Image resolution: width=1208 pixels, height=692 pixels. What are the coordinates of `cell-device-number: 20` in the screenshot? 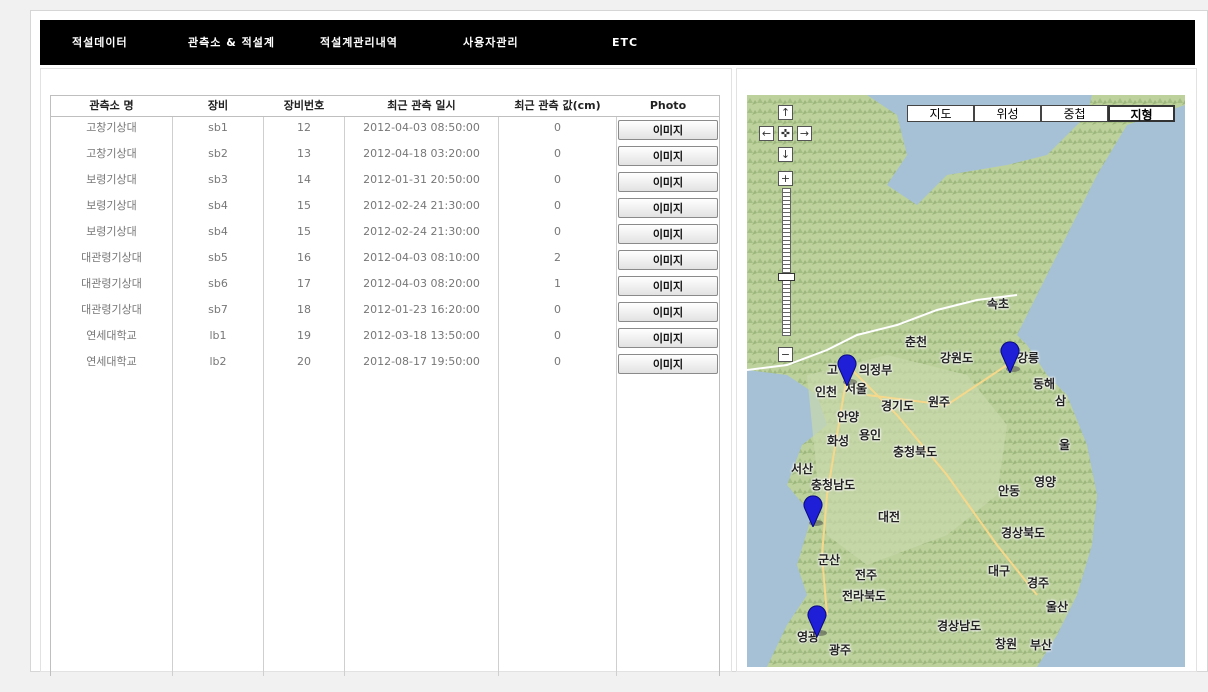 It's located at (304, 361).